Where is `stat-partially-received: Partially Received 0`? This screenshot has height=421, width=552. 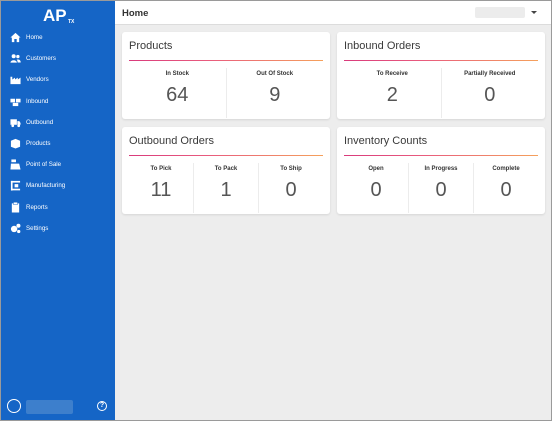 stat-partially-received: Partially Received 0 is located at coordinates (489, 93).